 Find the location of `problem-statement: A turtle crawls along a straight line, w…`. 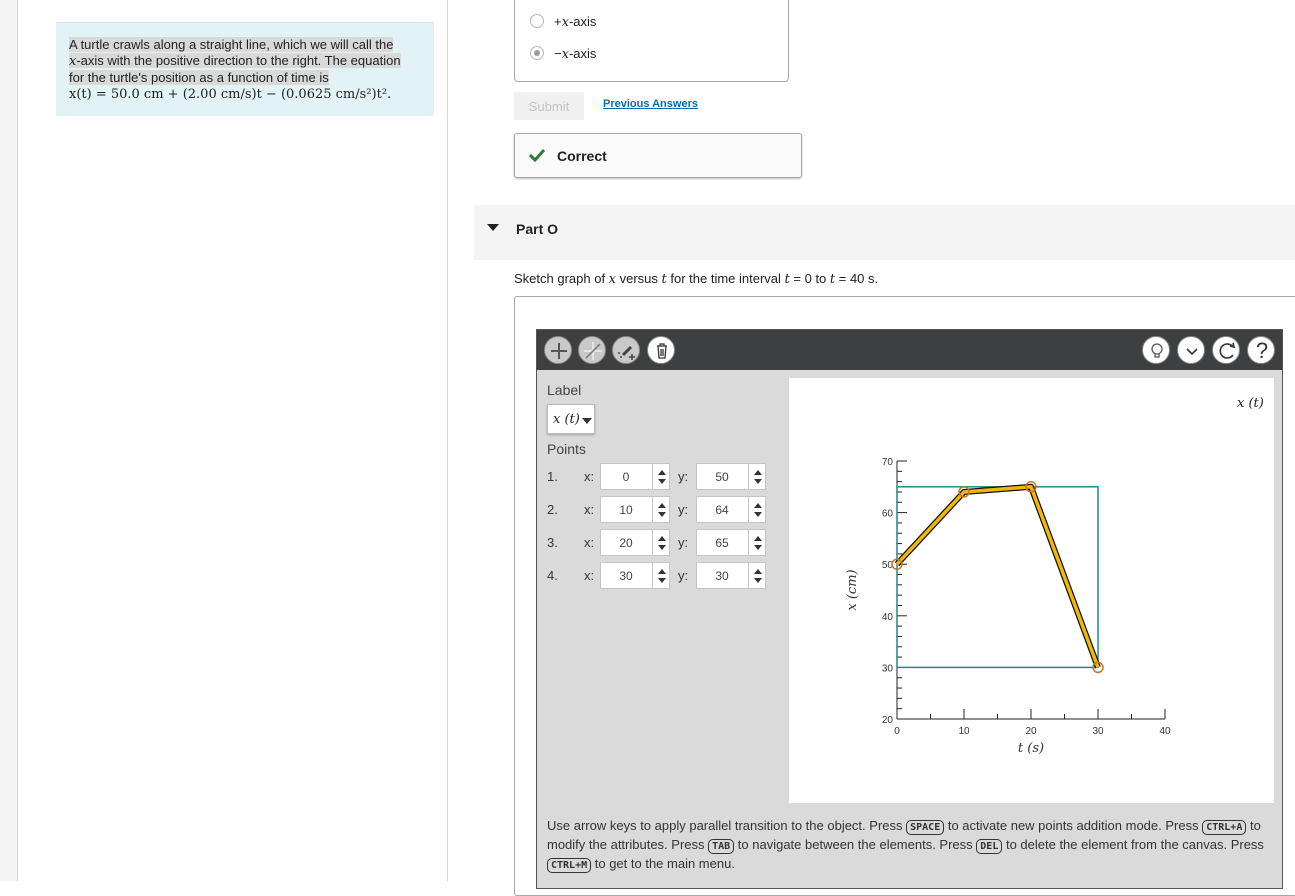

problem-statement: A turtle crawls along a straight line, w… is located at coordinates (245, 69).